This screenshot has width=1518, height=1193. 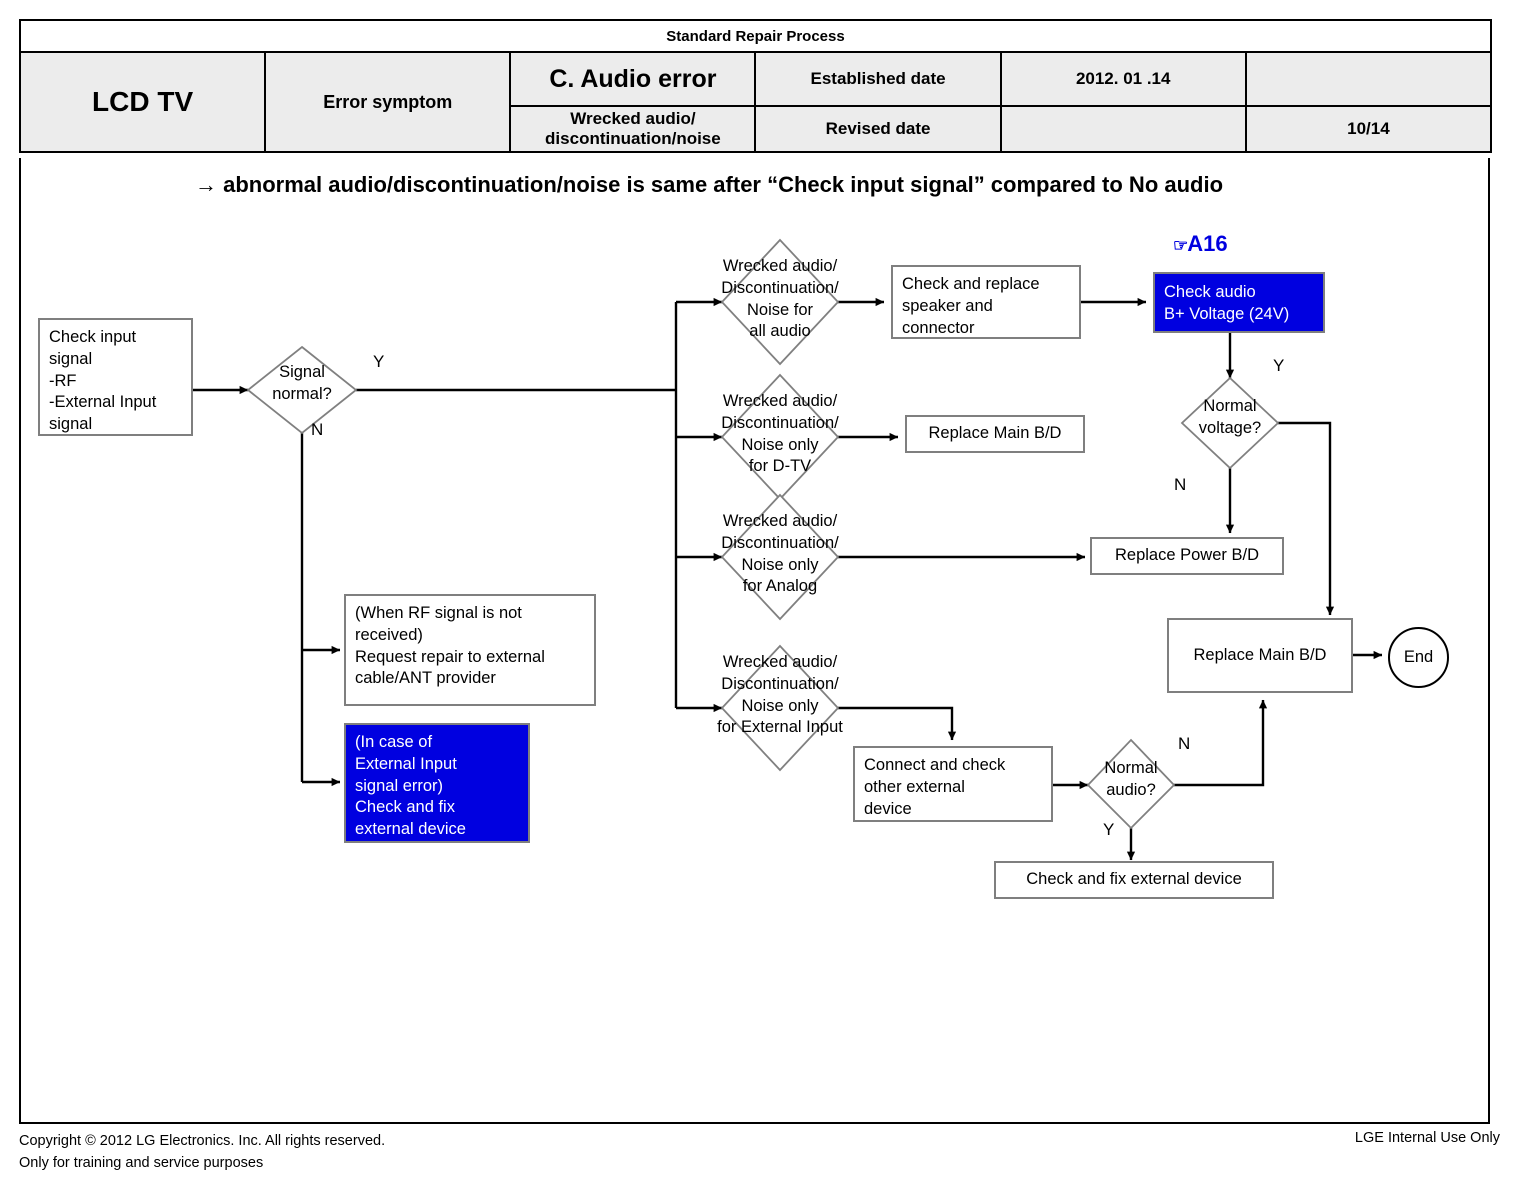 What do you see at coordinates (1131, 784) in the screenshot?
I see `diamond-normal-audio` at bounding box center [1131, 784].